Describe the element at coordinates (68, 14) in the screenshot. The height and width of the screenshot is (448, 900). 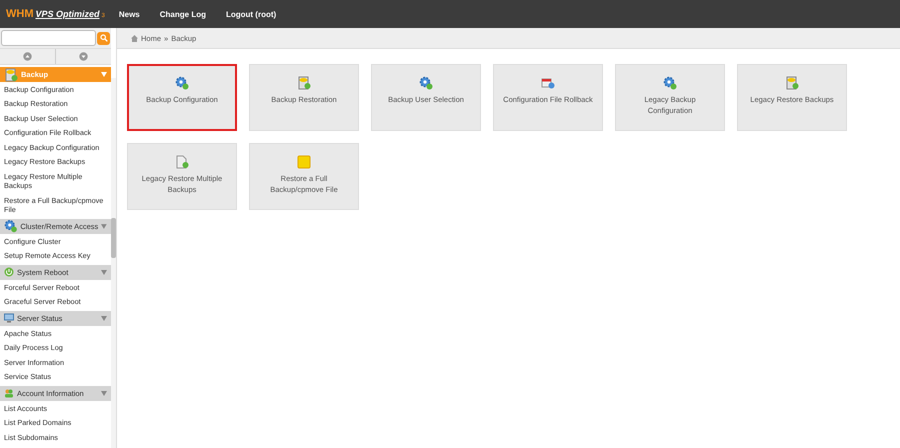
I see `logo-subtitle: VPS Optimized` at that location.